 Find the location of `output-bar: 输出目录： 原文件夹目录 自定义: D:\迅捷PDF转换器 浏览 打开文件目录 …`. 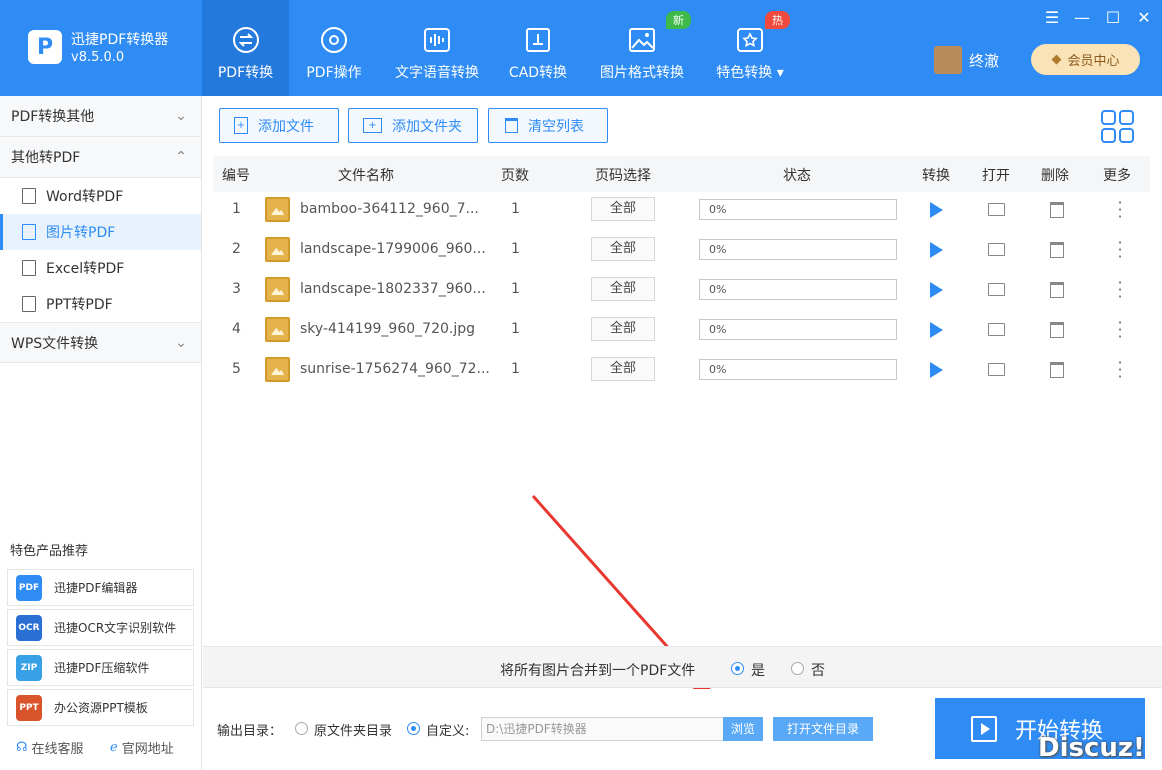

output-bar: 输出目录： 原文件夹目录 自定义: D:\迅捷PDF转换器 浏览 打开文件目录 … is located at coordinates (682, 729).